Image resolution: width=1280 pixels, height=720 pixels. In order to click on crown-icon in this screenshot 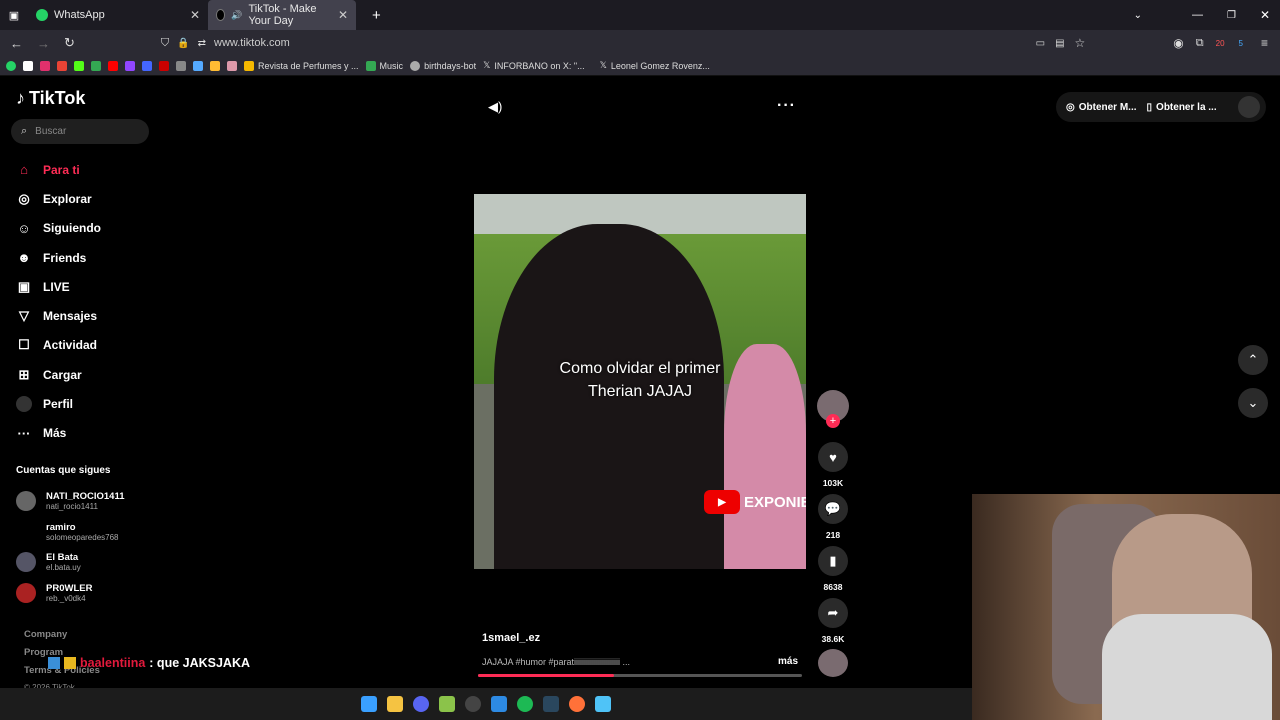, I will do `click(70, 663)`.